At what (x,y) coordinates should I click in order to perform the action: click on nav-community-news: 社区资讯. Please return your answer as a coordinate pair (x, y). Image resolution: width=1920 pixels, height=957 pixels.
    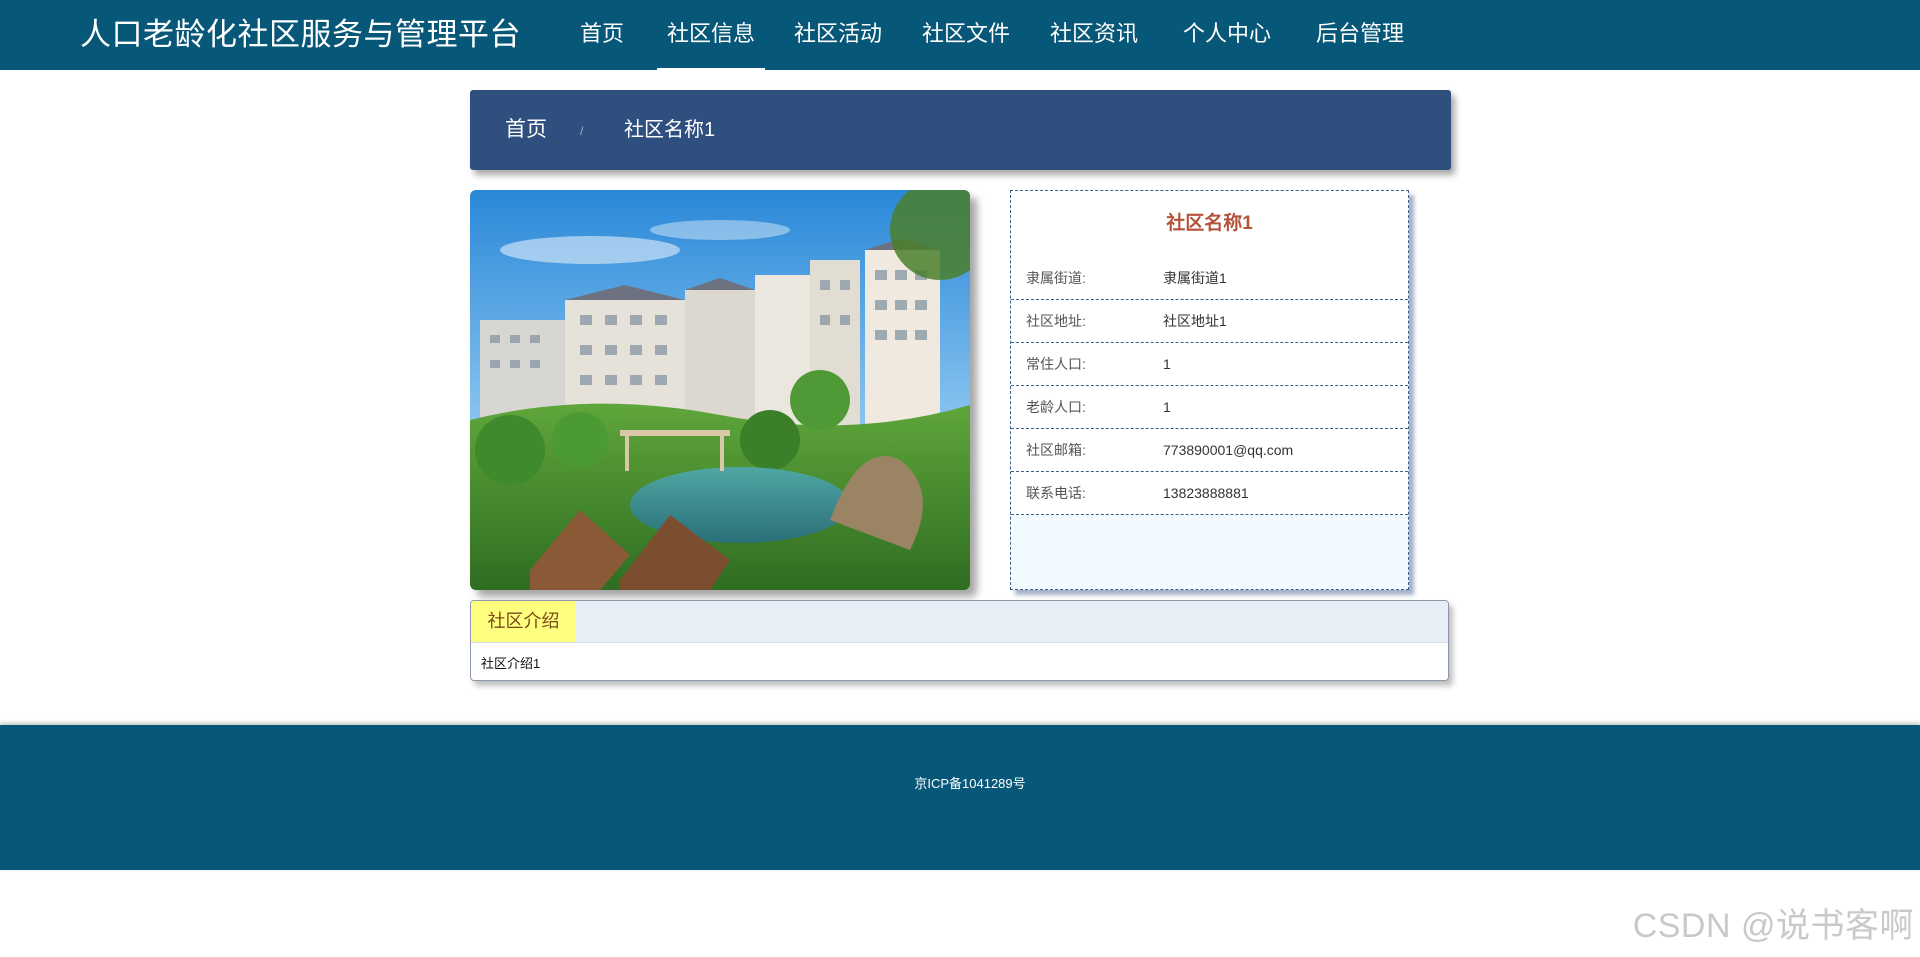
    Looking at the image, I should click on (1094, 35).